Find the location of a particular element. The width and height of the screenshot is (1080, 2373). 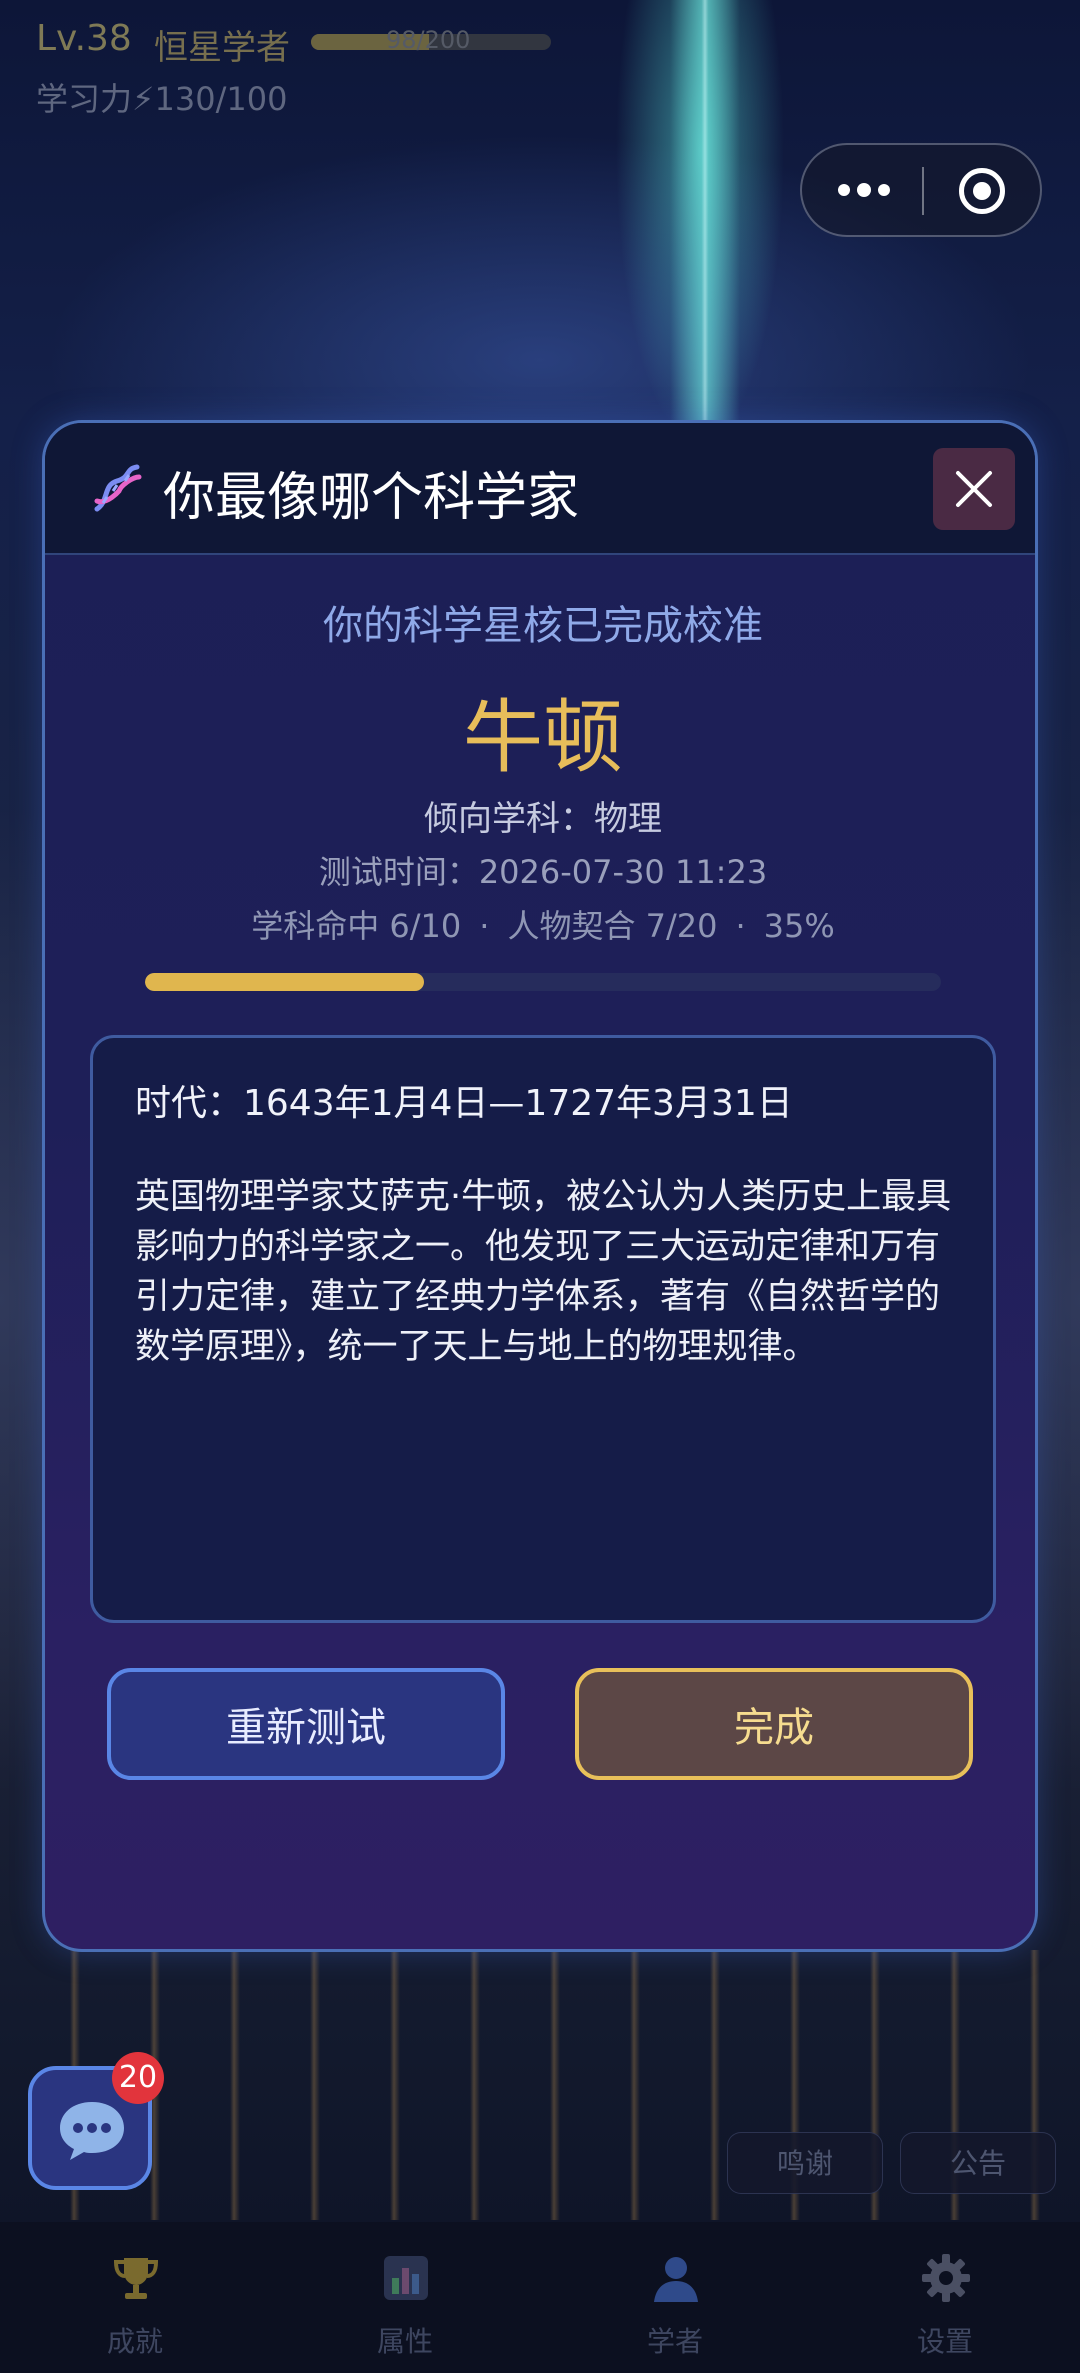

miniprogram-capsule is located at coordinates (921, 190).